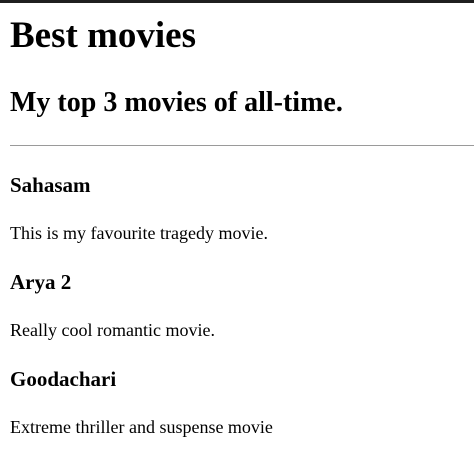  I want to click on top-border, so click(237, 1).